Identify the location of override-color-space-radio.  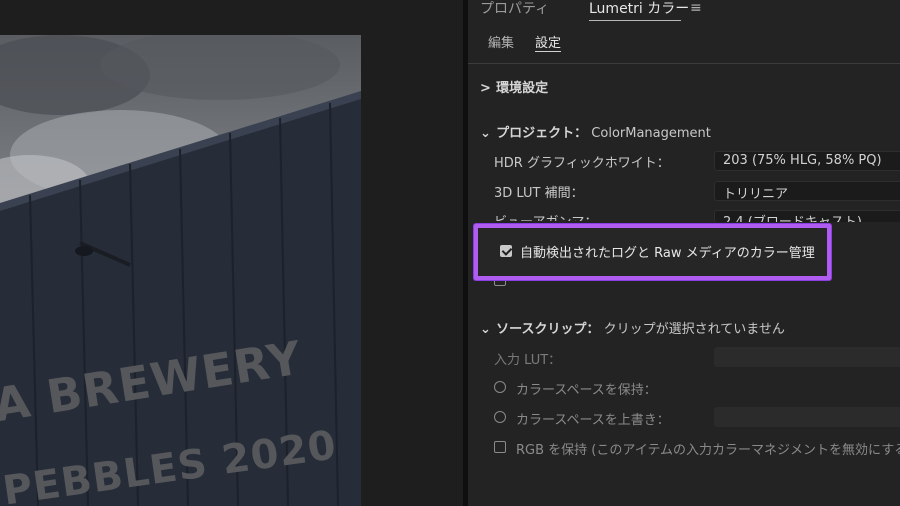
(500, 417).